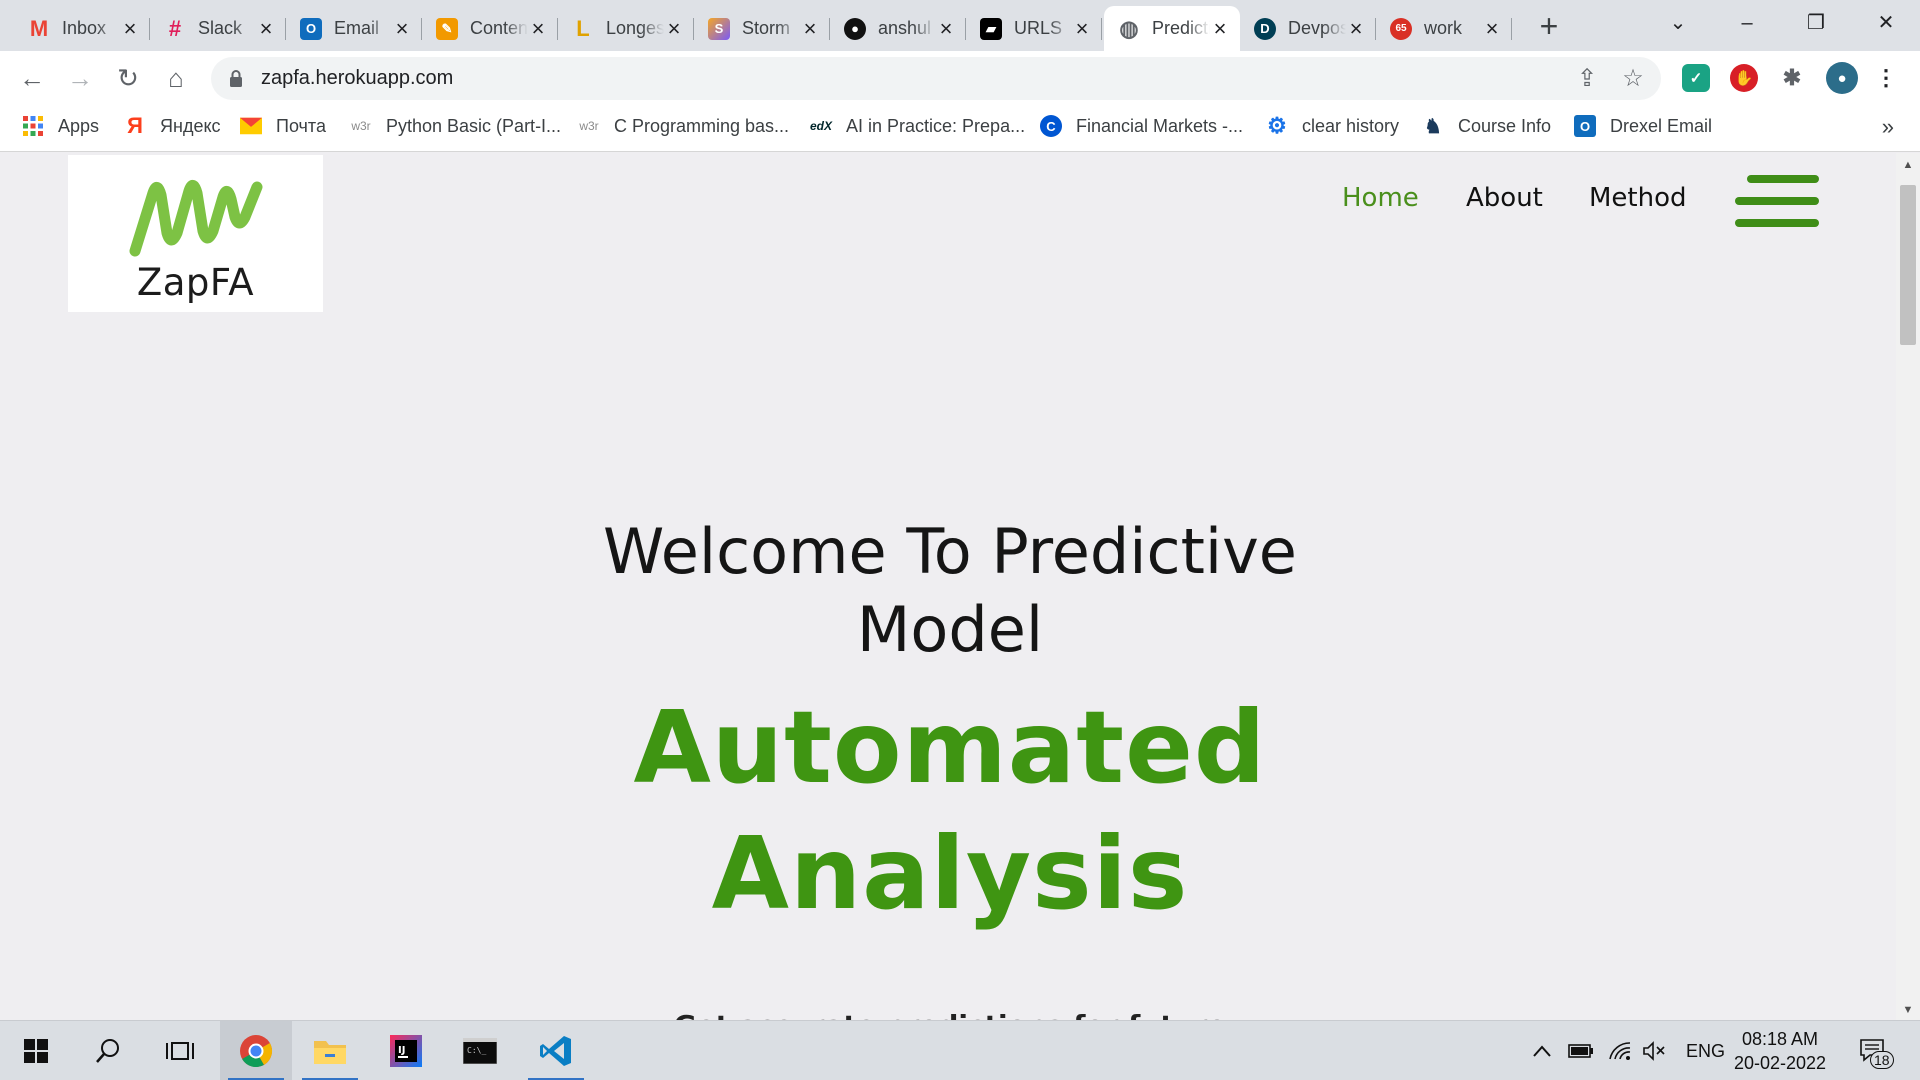  What do you see at coordinates (1908, 1010) in the screenshot?
I see `scroll-down-arrow-icon: ▼` at bounding box center [1908, 1010].